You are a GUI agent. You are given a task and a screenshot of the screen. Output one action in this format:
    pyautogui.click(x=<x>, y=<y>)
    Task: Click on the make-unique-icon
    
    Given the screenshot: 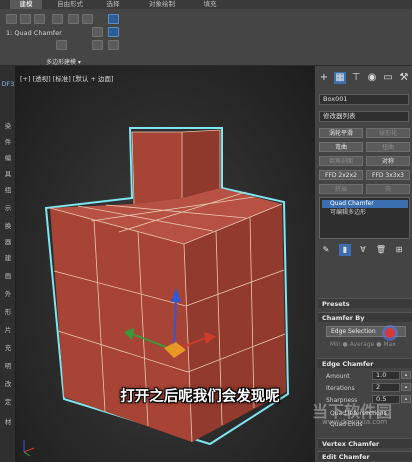 What is the action you would take?
    pyautogui.click(x=97, y=32)
    